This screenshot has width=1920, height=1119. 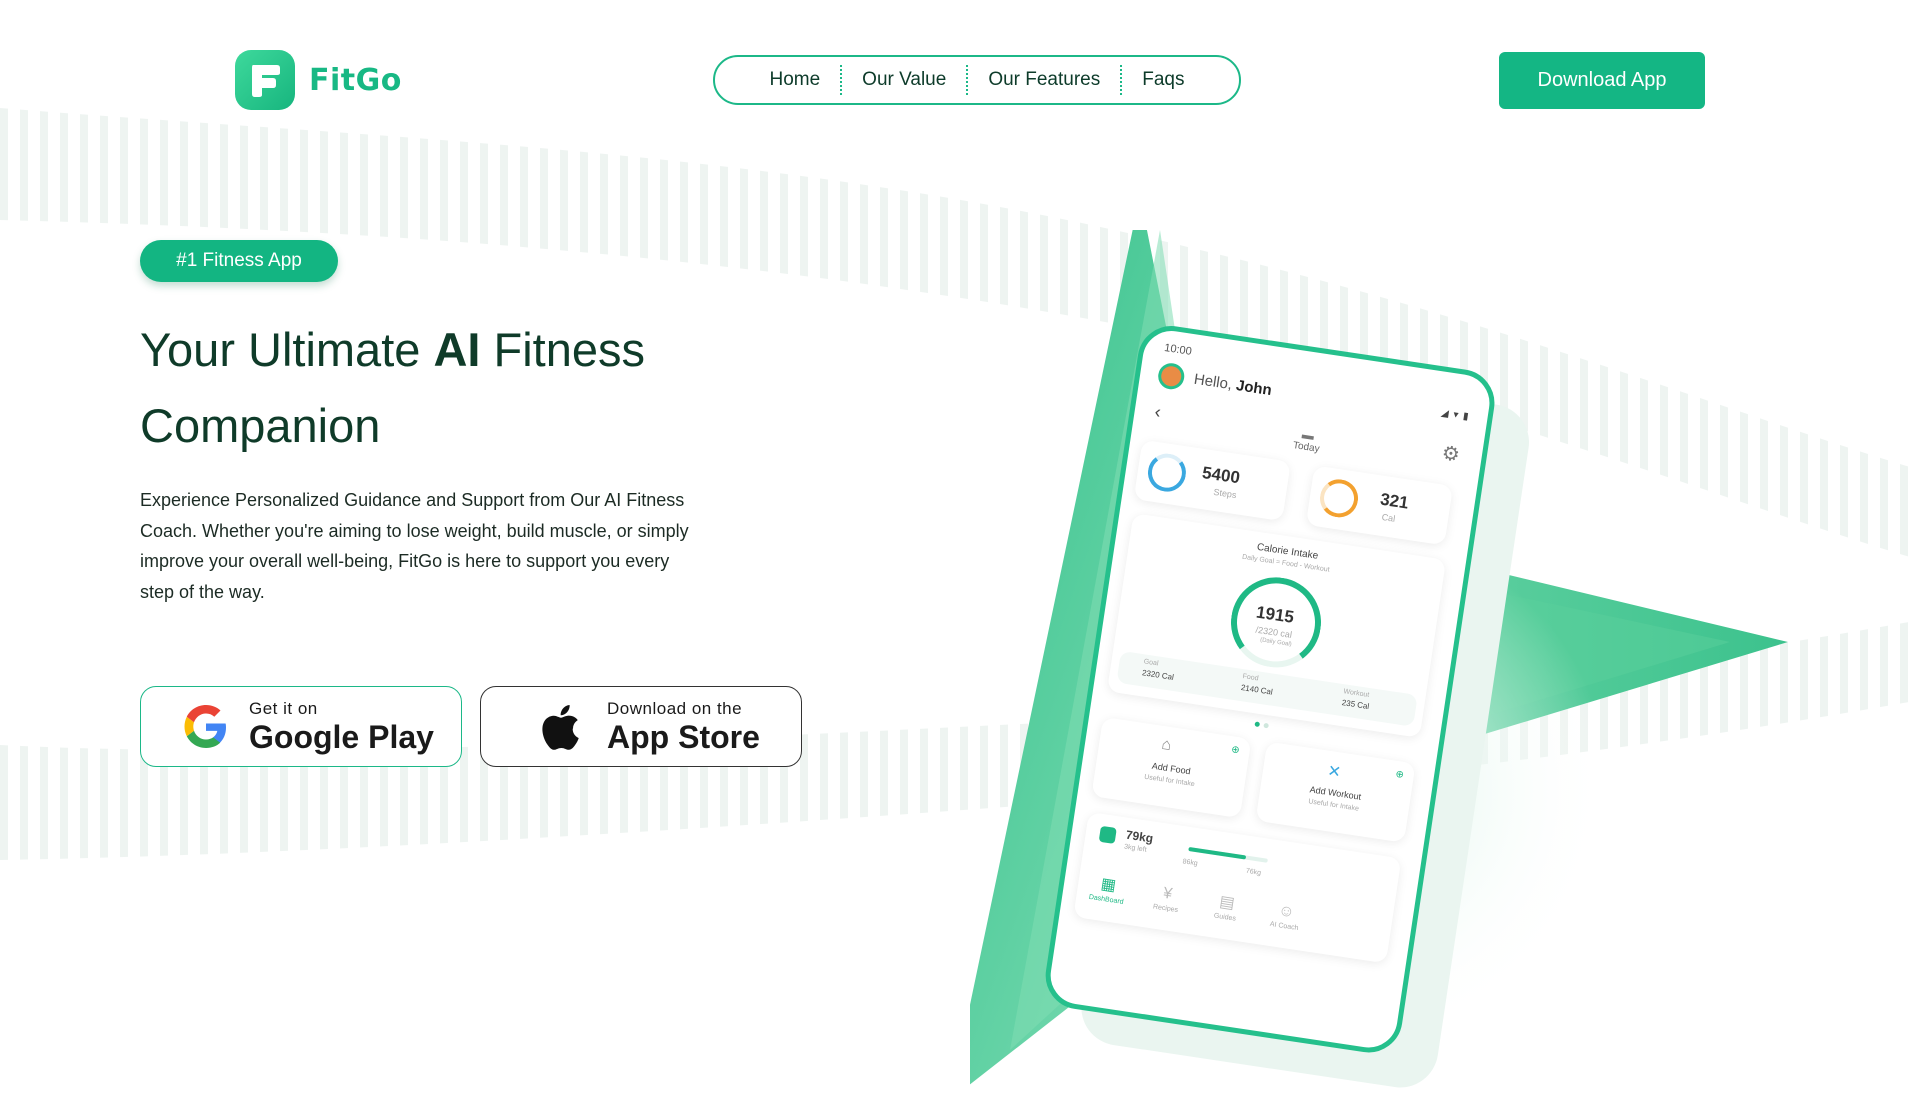 What do you see at coordinates (1163, 80) in the screenshot?
I see `nav-faqs: Faqs` at bounding box center [1163, 80].